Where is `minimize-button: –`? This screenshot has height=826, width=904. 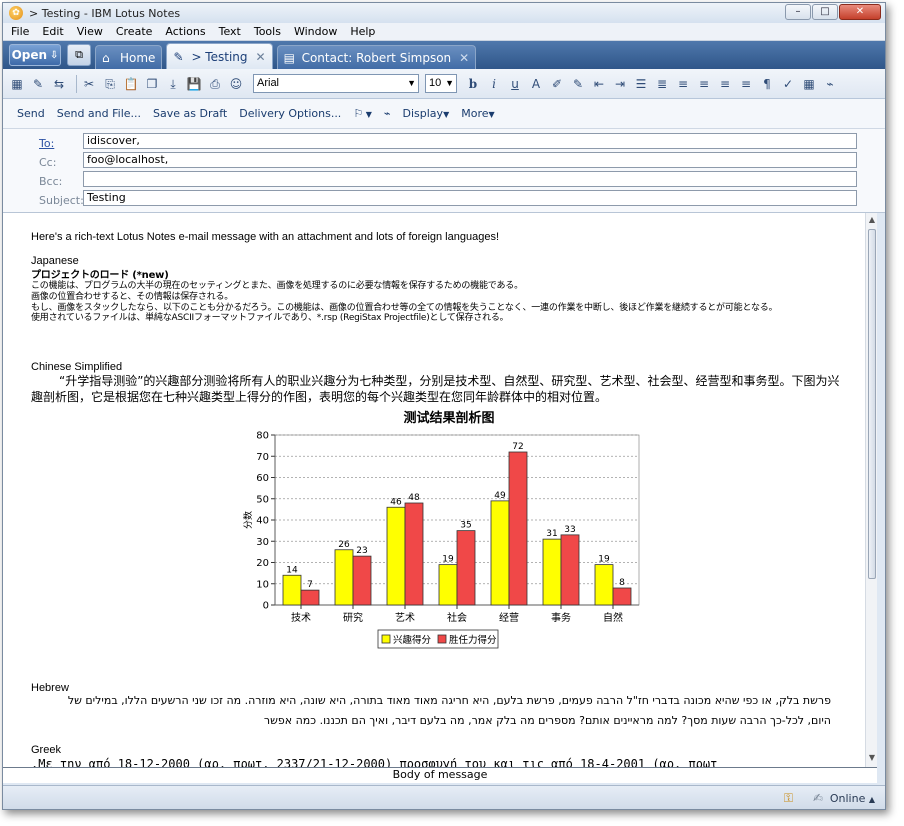
minimize-button: – is located at coordinates (798, 12).